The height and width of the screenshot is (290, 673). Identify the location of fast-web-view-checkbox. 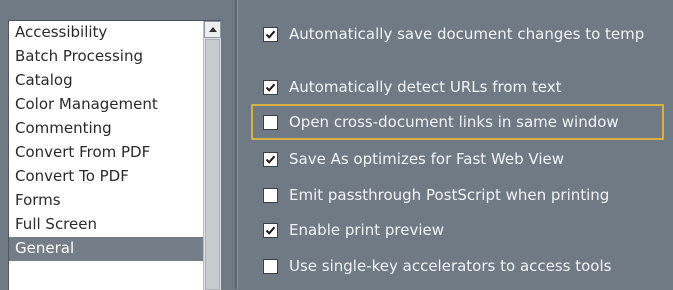
(270, 159).